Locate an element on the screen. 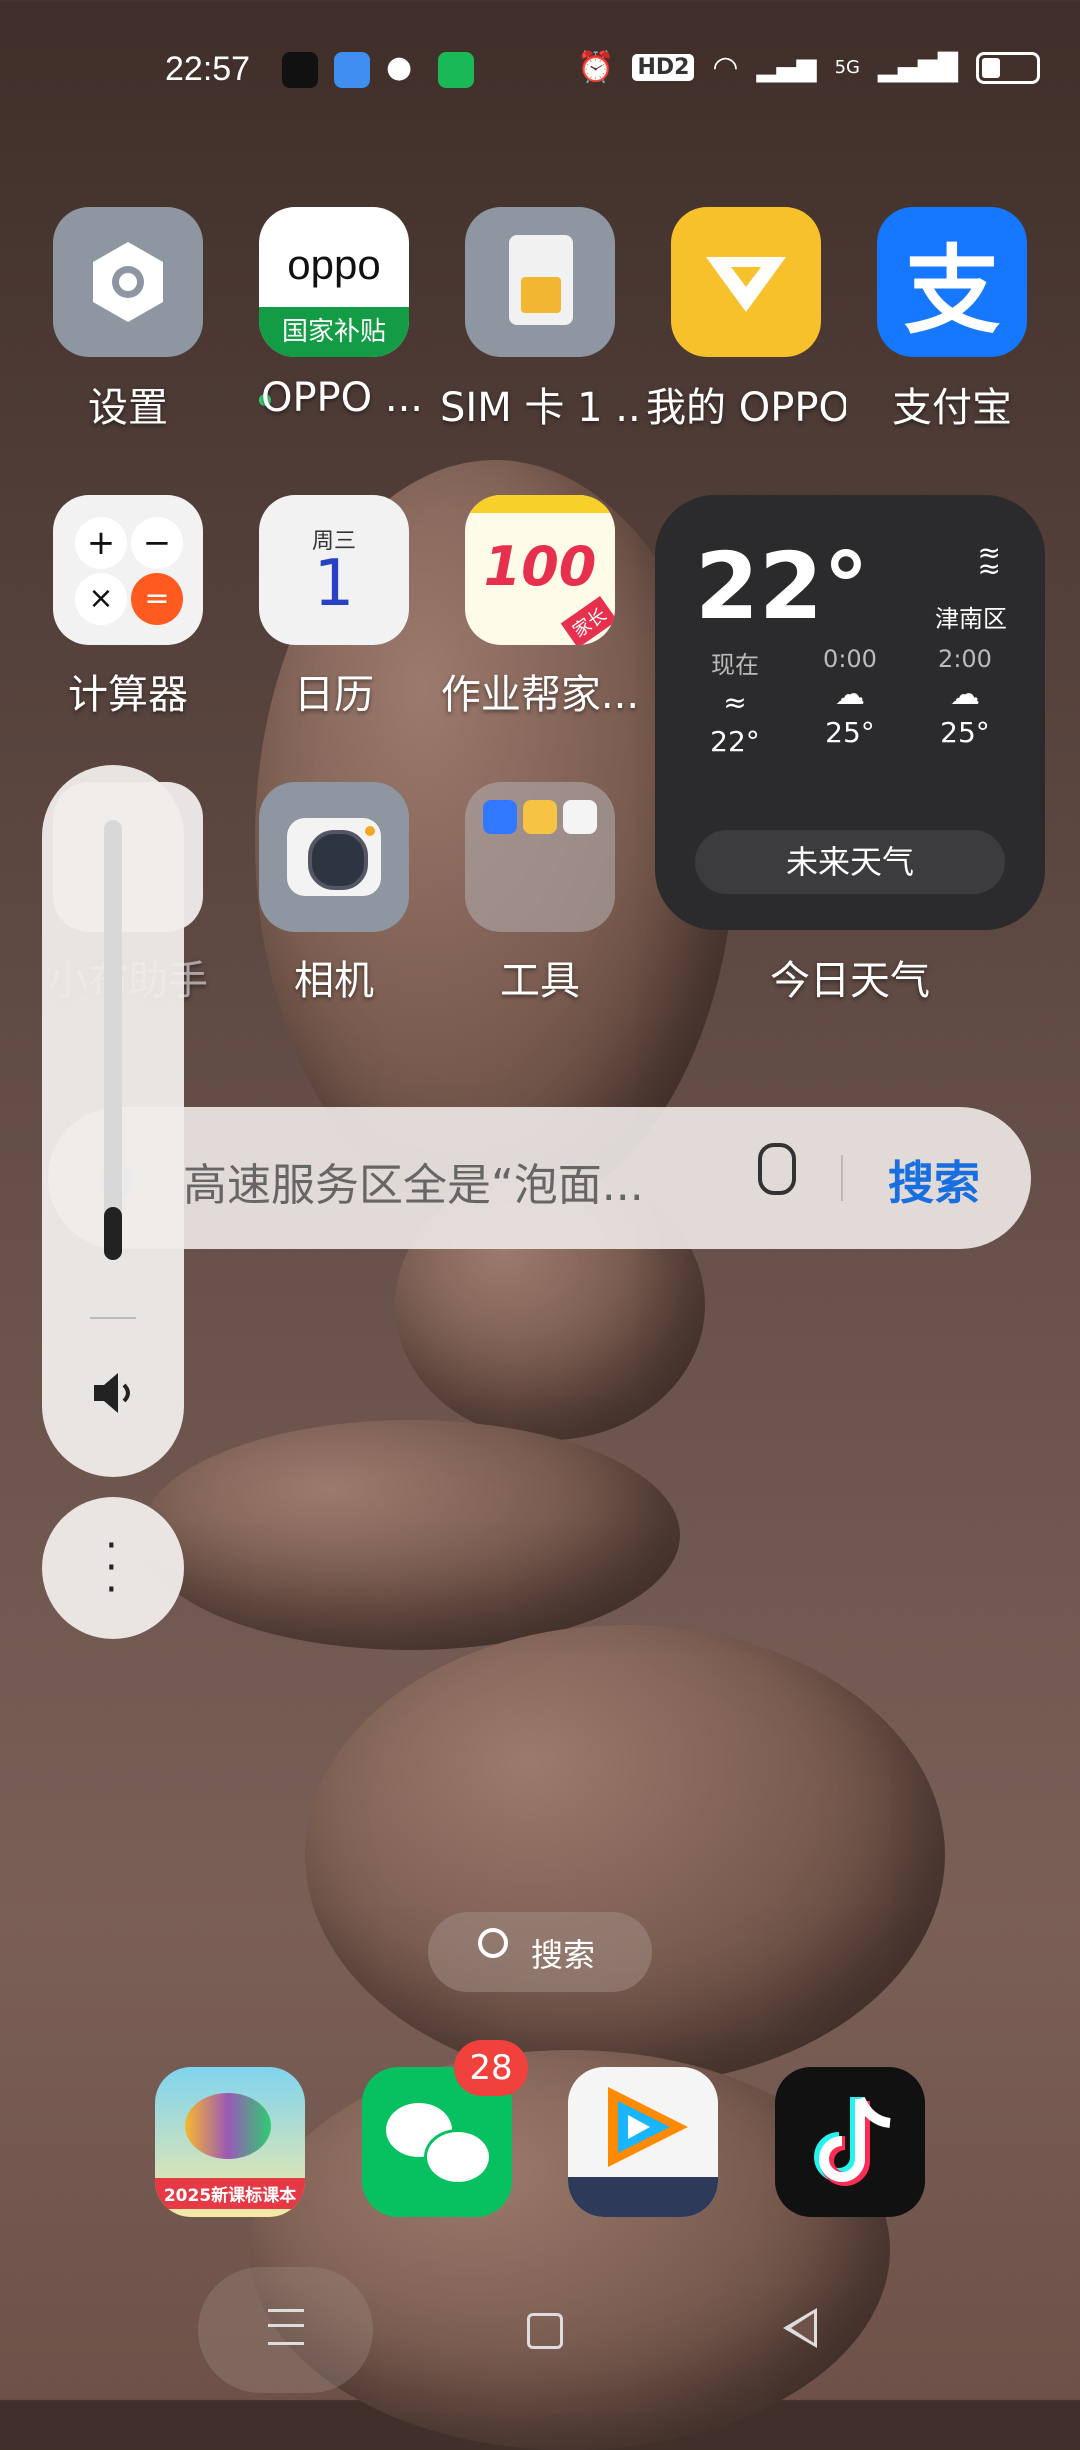 The image size is (1080, 2450). haze-icon: ≈ ≈ is located at coordinates (989, 560).